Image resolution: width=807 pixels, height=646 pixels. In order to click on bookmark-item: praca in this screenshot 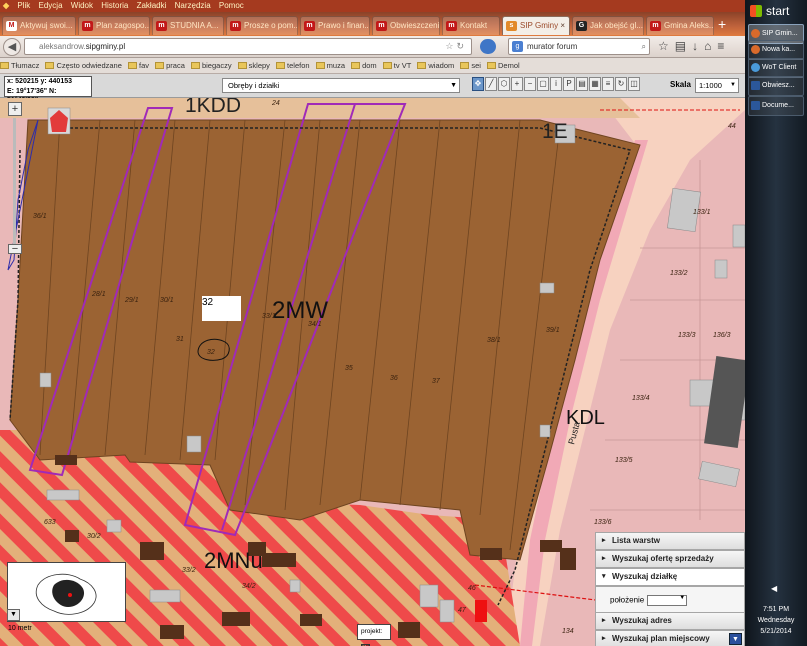, I will do `click(170, 65)`.